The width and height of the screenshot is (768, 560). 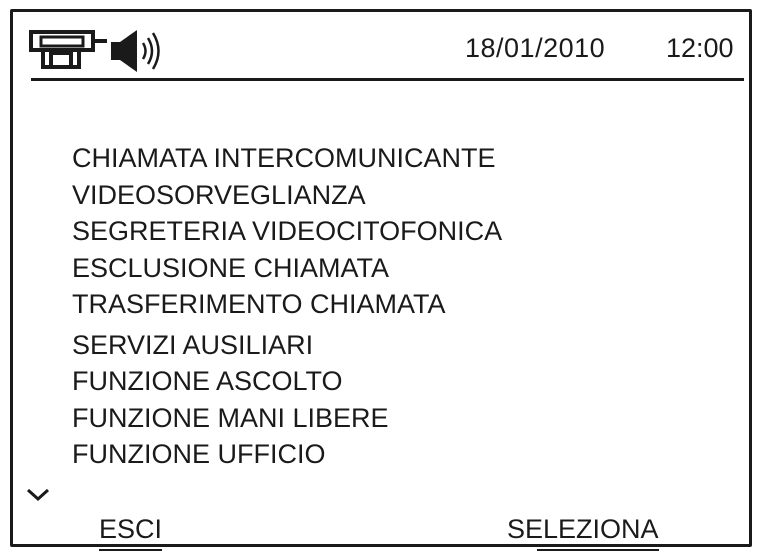 What do you see at coordinates (700, 48) in the screenshot?
I see `time-display: 12:00` at bounding box center [700, 48].